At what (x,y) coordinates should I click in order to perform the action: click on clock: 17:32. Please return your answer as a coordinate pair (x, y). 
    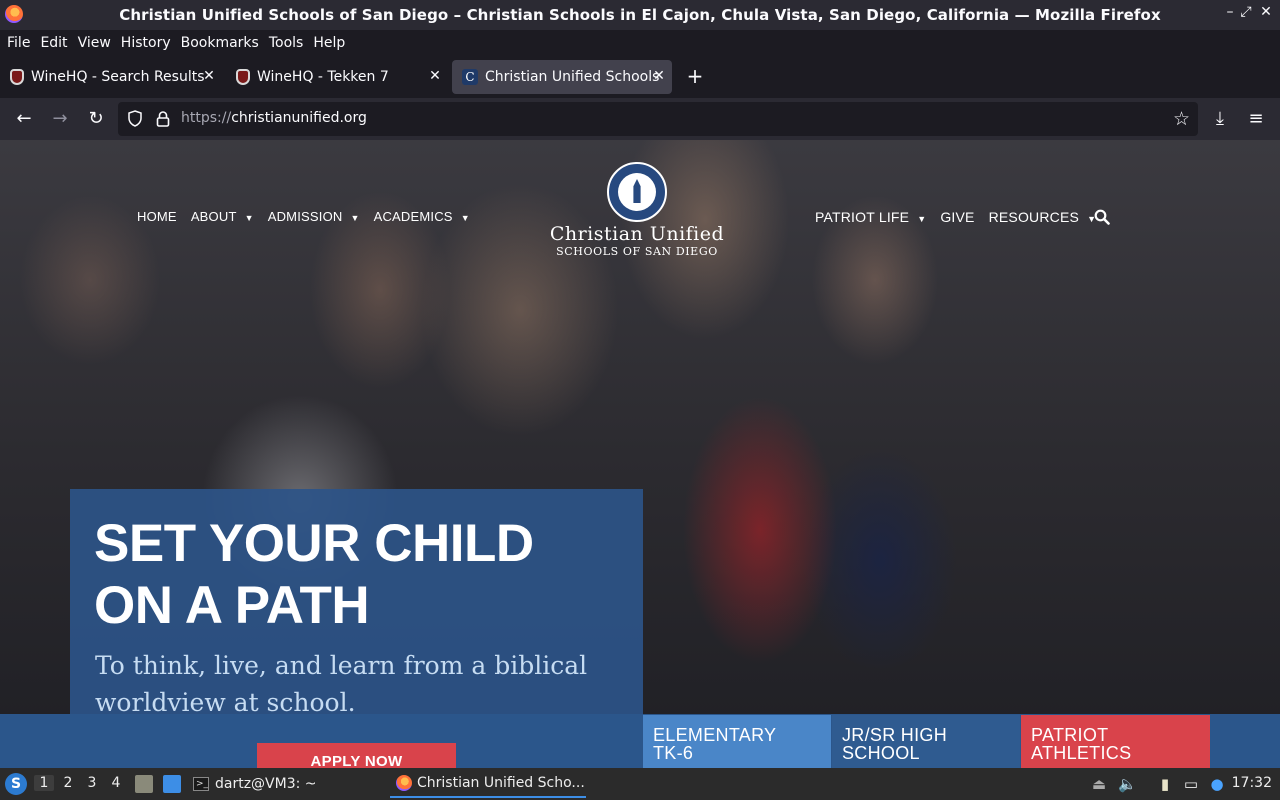
    Looking at the image, I should click on (1251, 783).